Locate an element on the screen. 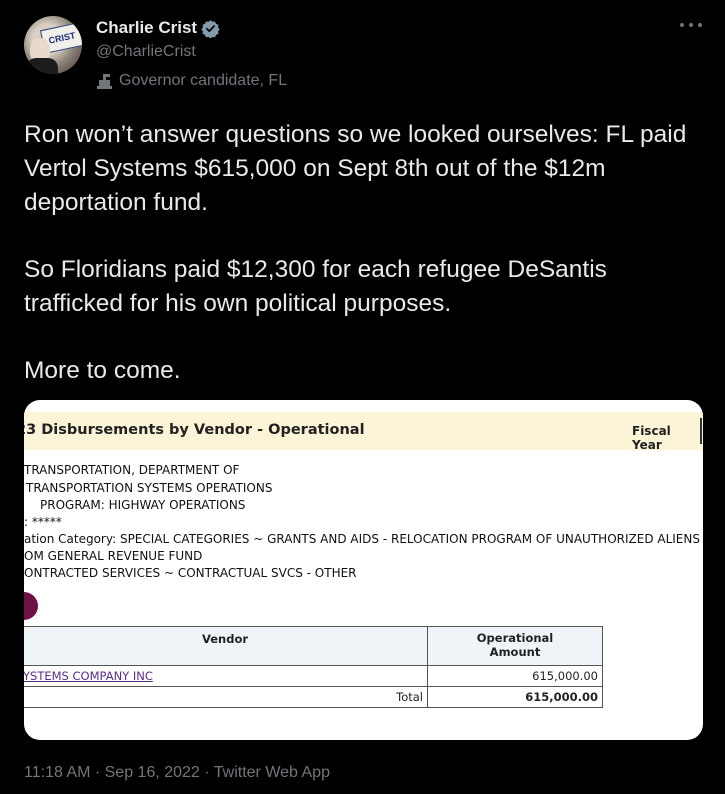 This screenshot has height=794, width=725. more-options-icon is located at coordinates (691, 25).